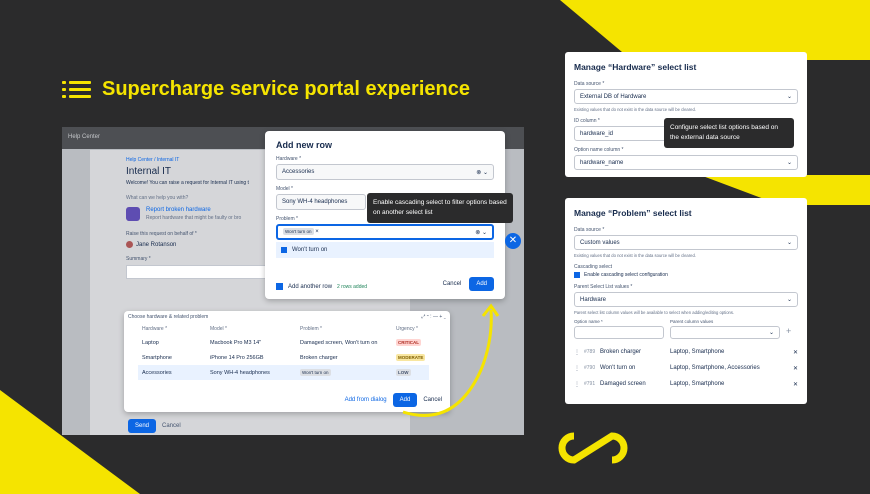 The height and width of the screenshot is (494, 870). I want to click on list-icon, so click(77, 89).